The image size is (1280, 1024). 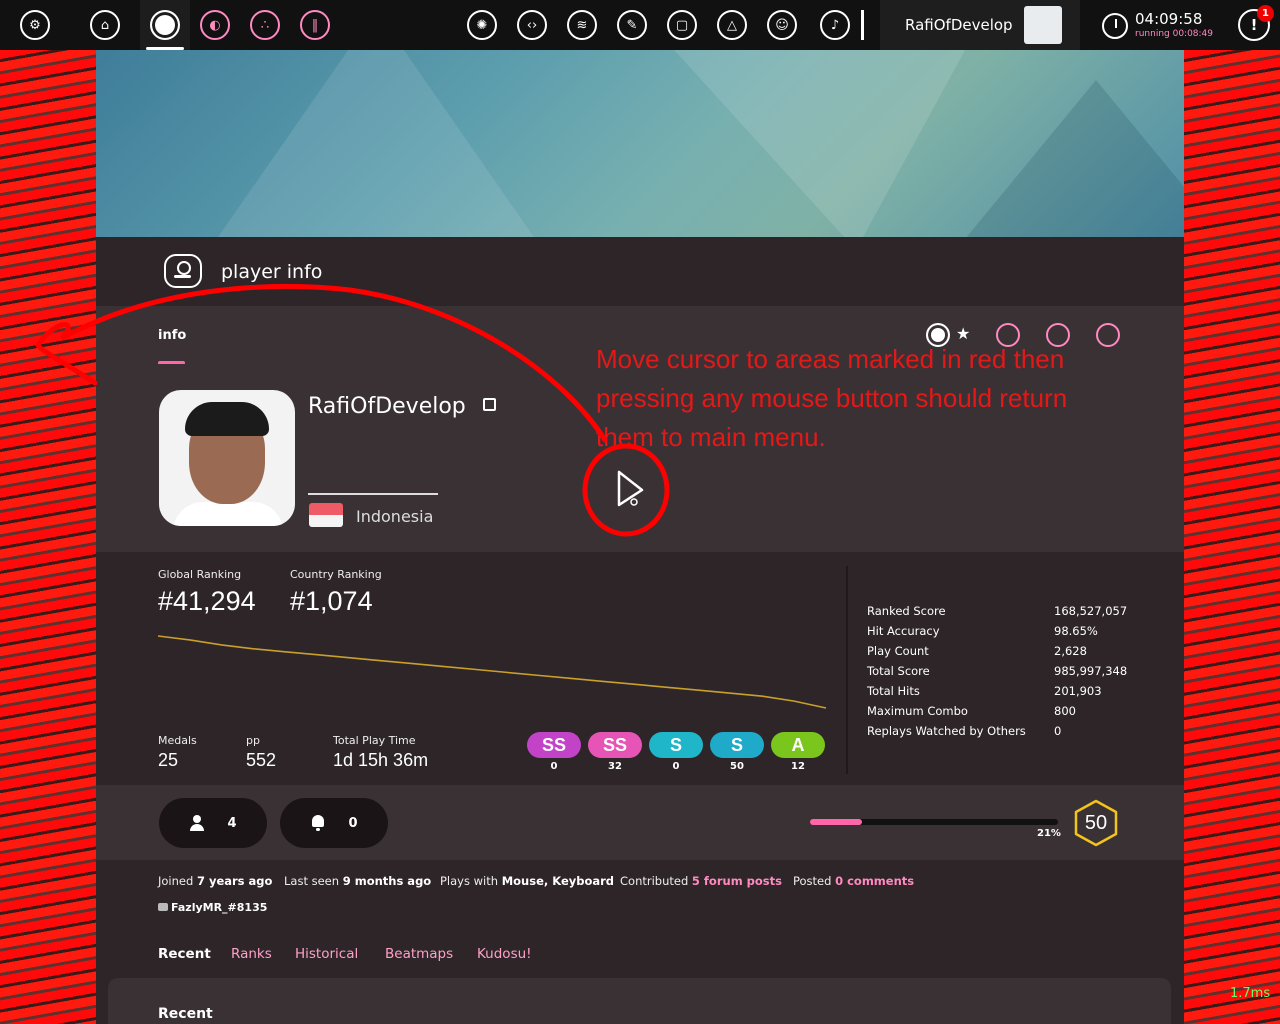 What do you see at coordinates (959, 25) in the screenshot?
I see `toolbar-username: RafiOfDevelop` at bounding box center [959, 25].